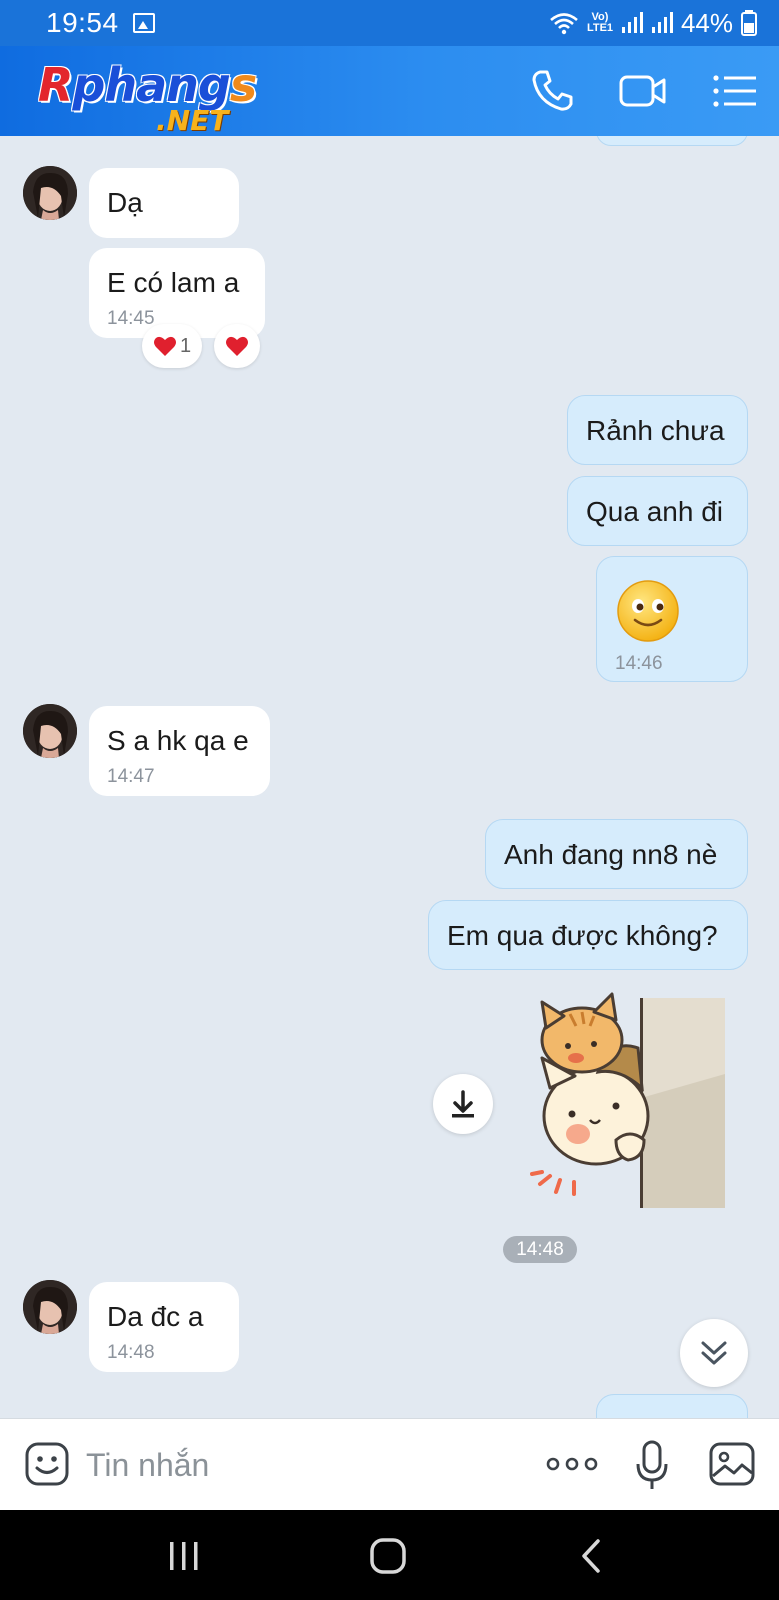 The height and width of the screenshot is (1600, 779). Describe the element at coordinates (125, 202) in the screenshot. I see `message-text: Dạ` at that location.